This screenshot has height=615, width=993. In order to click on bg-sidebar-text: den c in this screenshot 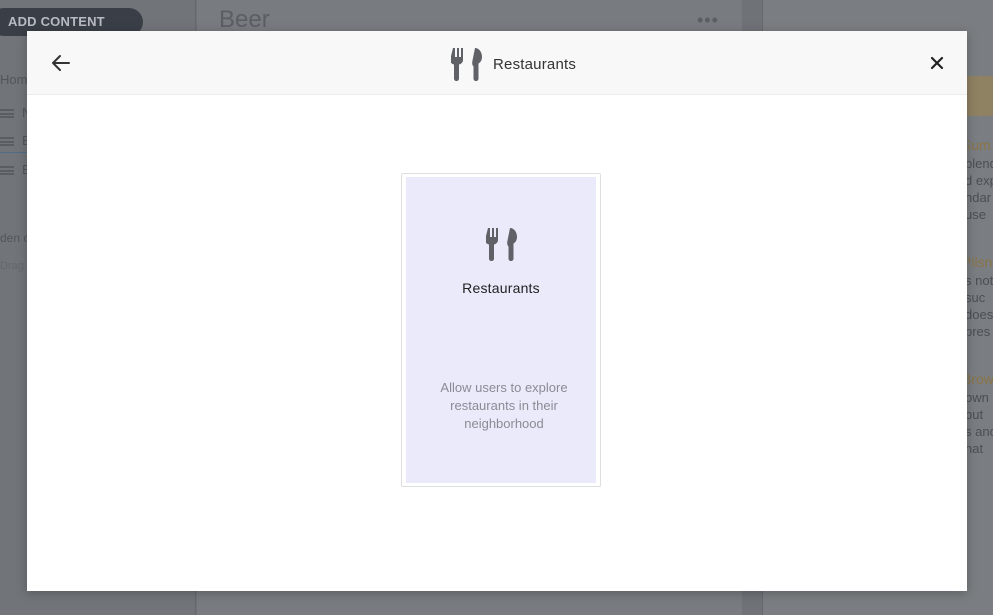, I will do `click(15, 238)`.